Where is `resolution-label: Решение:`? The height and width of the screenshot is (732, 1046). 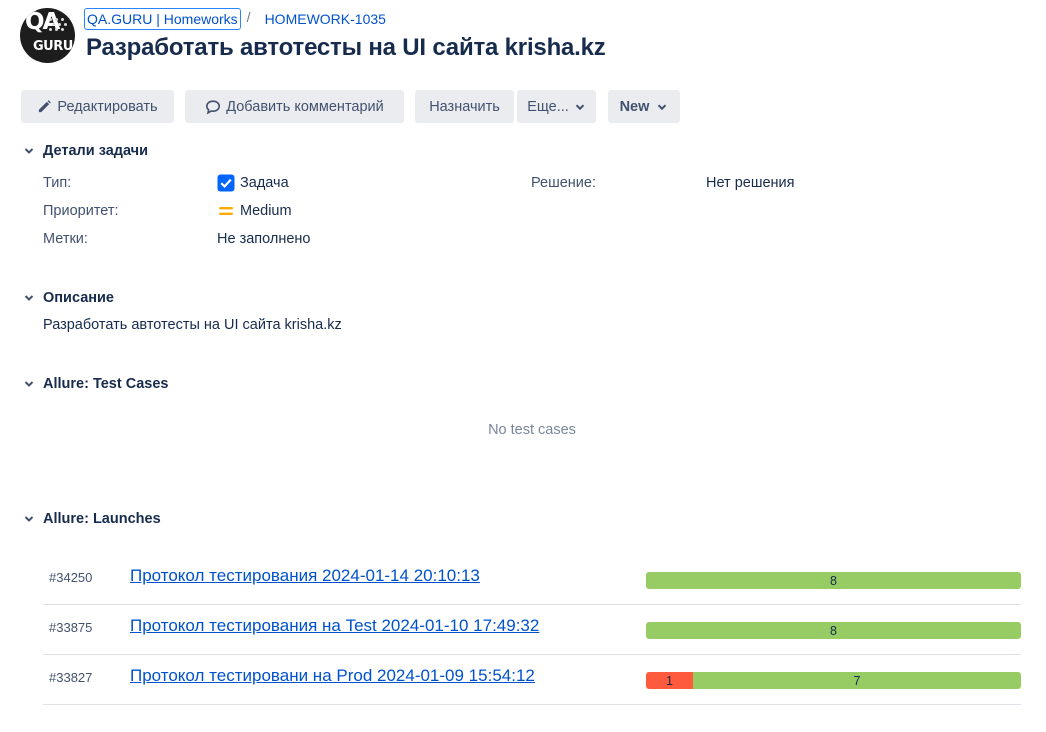
resolution-label: Решение: is located at coordinates (563, 183).